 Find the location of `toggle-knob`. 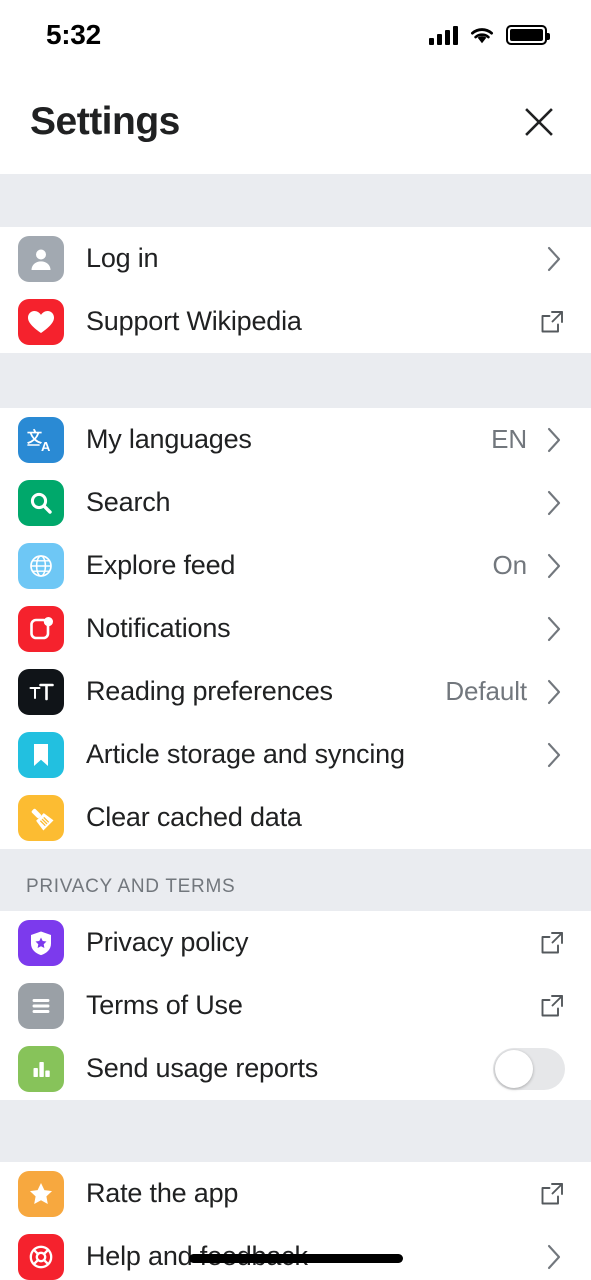

toggle-knob is located at coordinates (514, 1068).